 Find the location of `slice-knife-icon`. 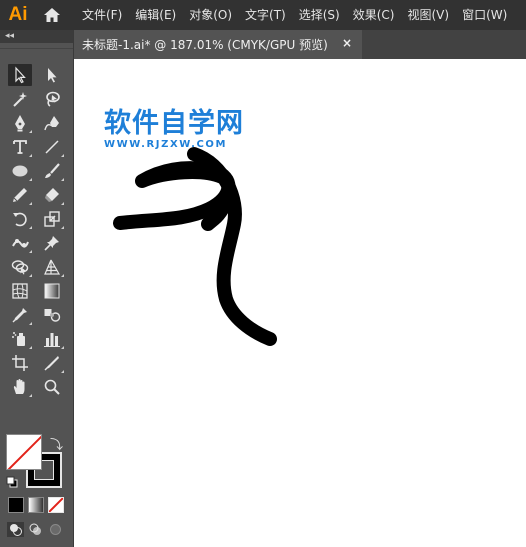

slice-knife-icon is located at coordinates (51, 363).